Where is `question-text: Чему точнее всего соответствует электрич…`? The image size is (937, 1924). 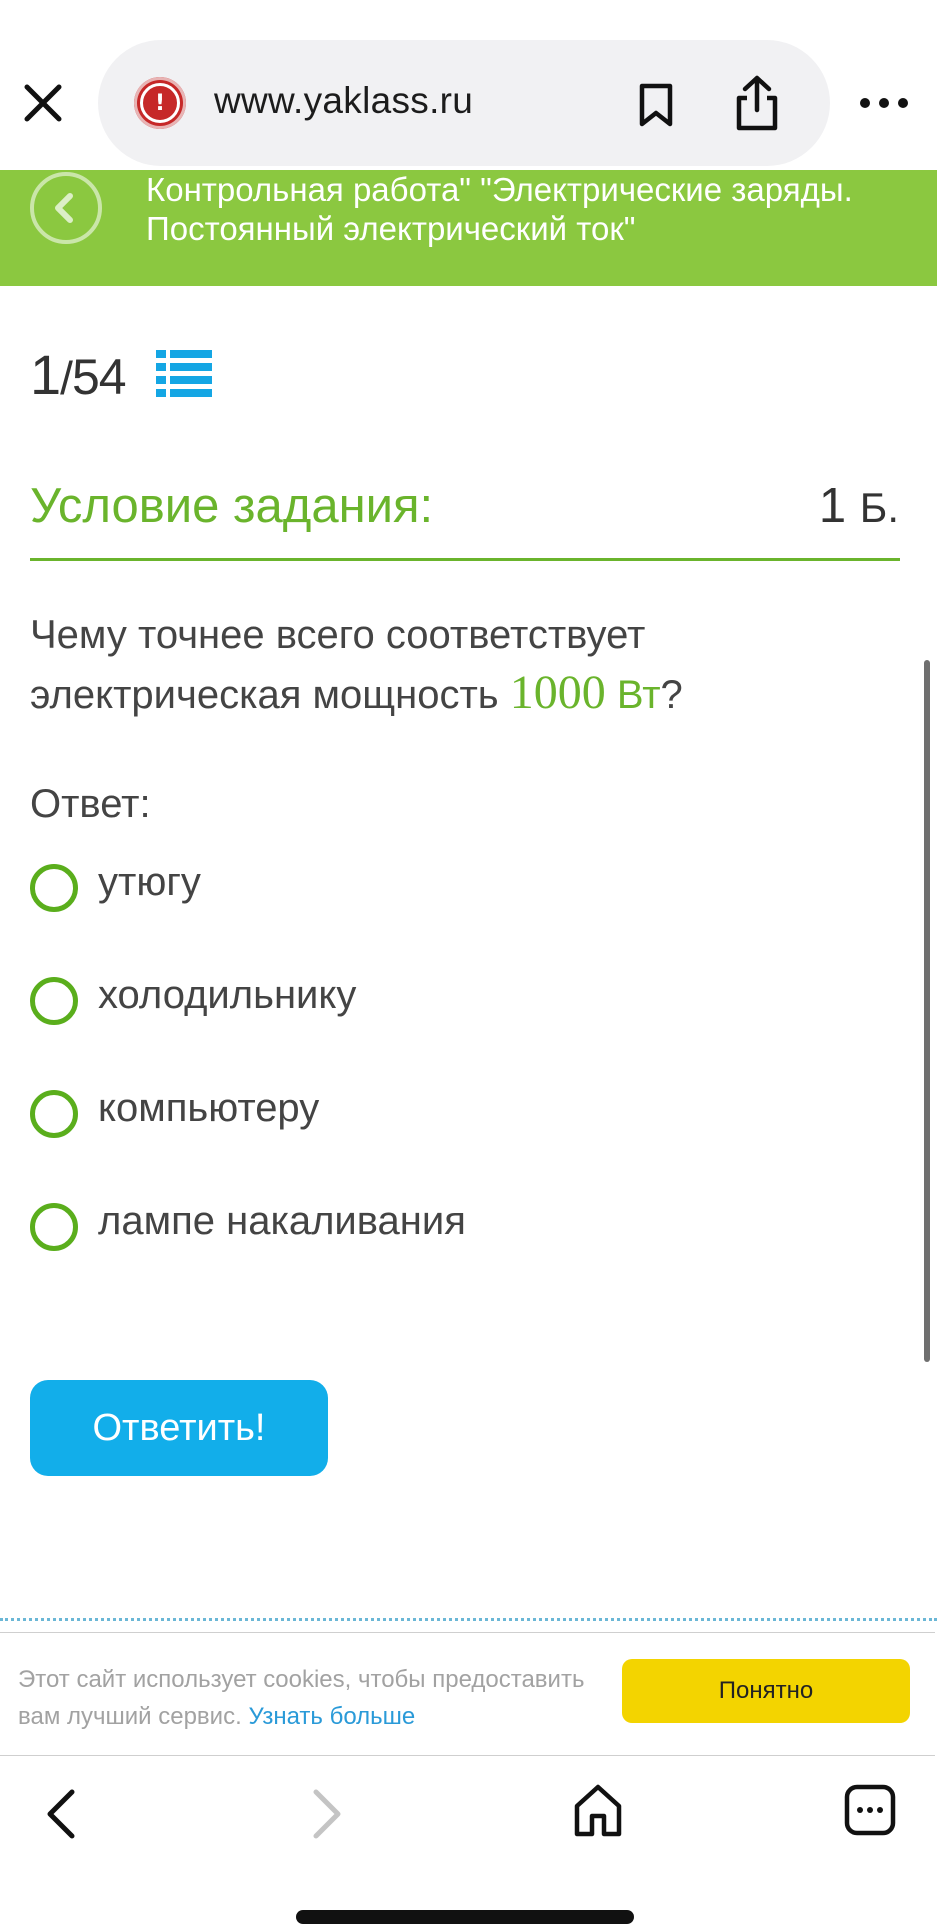 question-text: Чему точнее всего соответствует электрич… is located at coordinates (470, 665).